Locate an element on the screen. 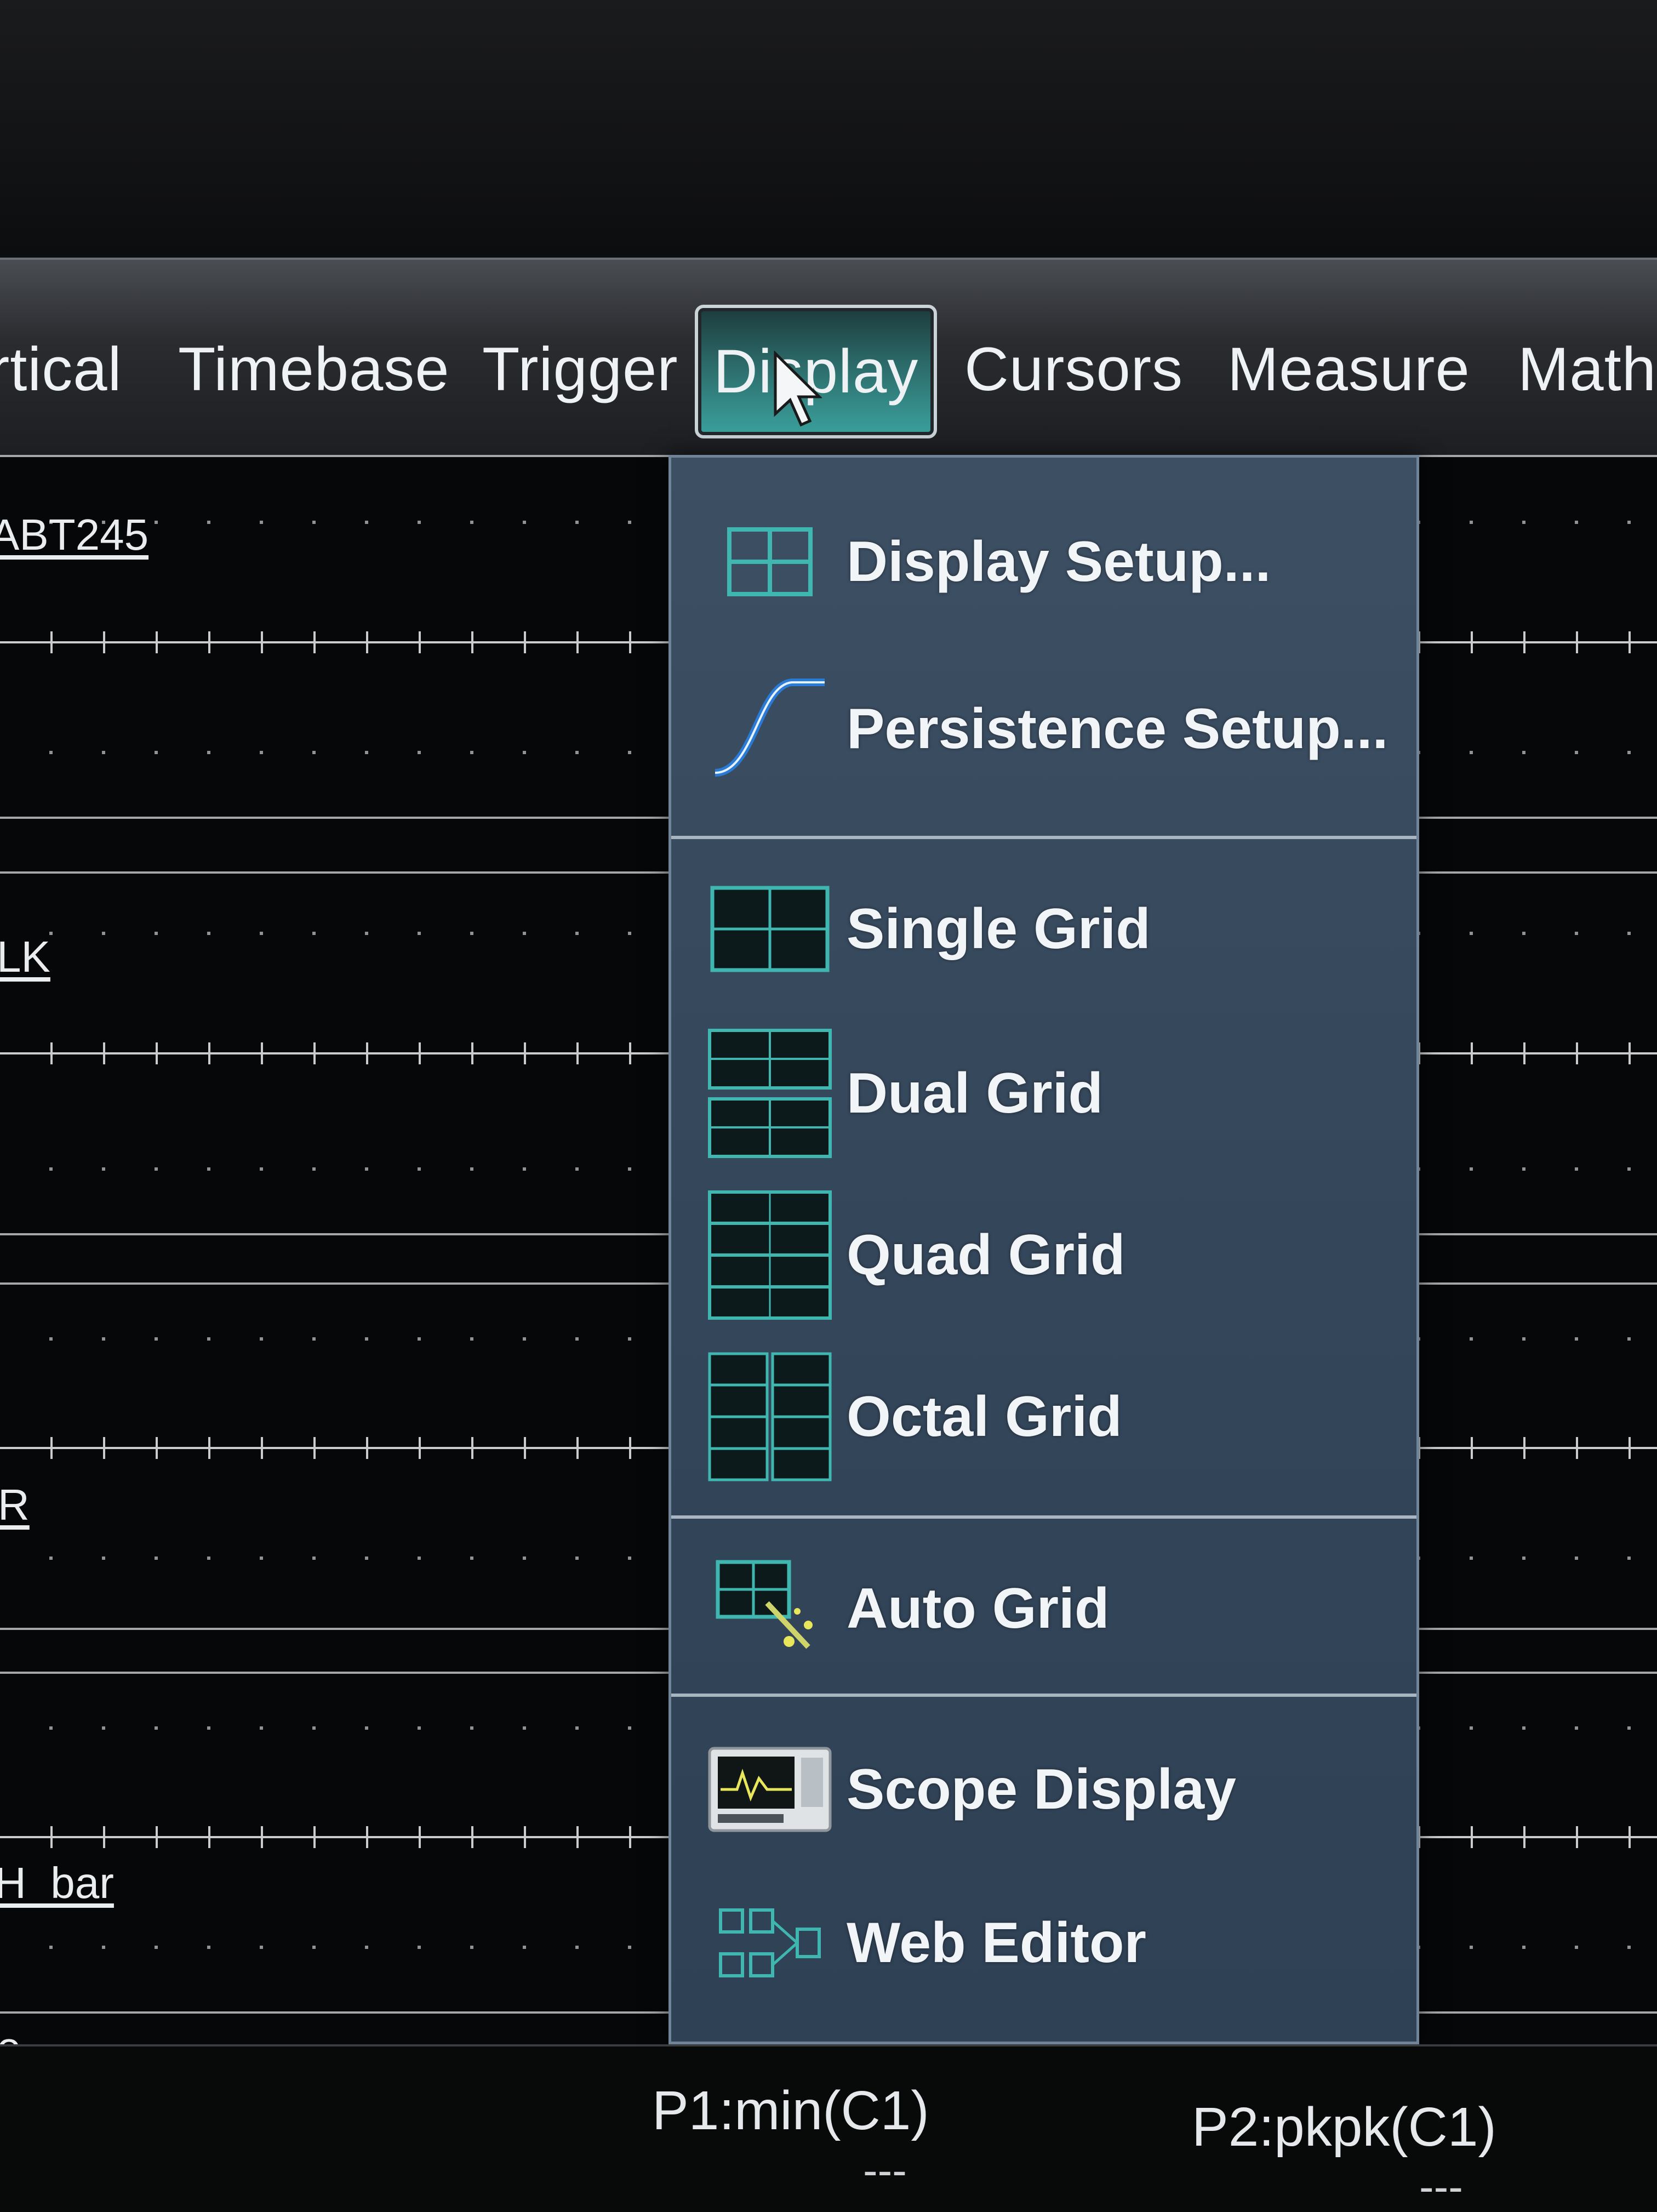  quad-grid-icon is located at coordinates (770, 1255).